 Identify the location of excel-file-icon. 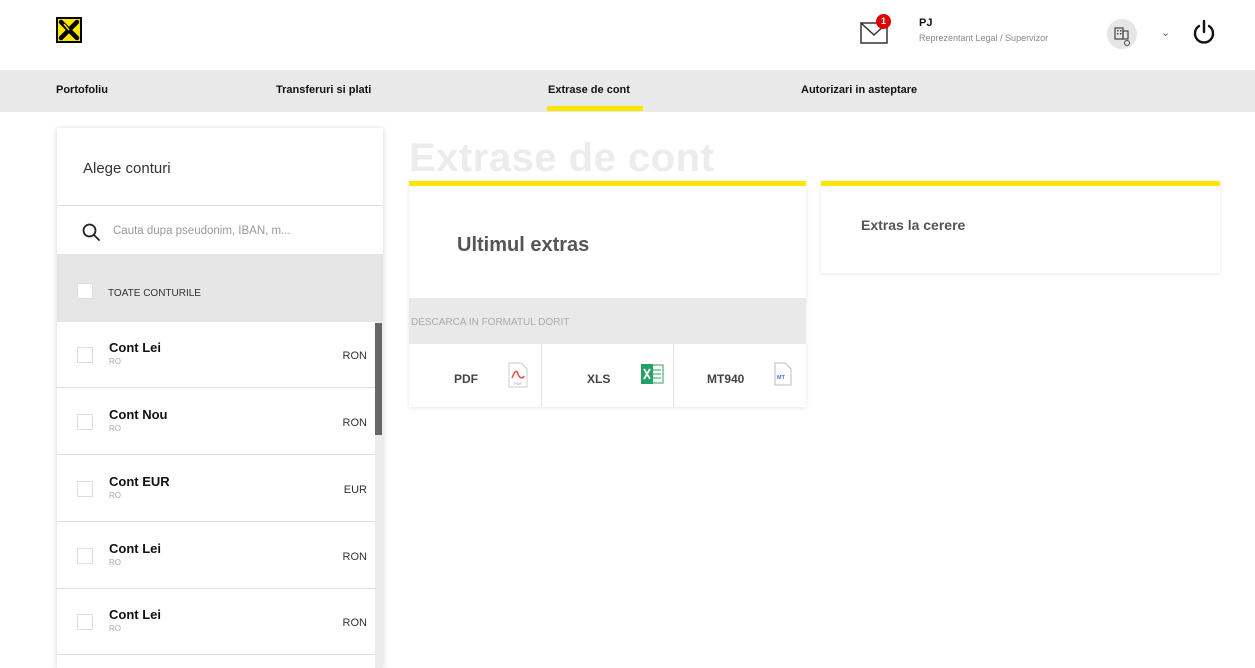
(652, 374).